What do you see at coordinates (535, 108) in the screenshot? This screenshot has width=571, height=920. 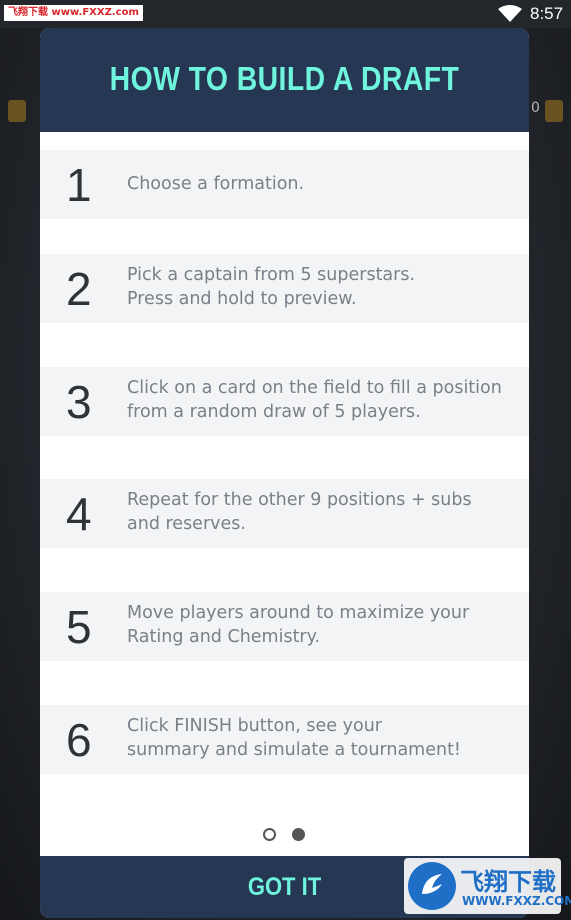 I see `background-counter: 0` at bounding box center [535, 108].